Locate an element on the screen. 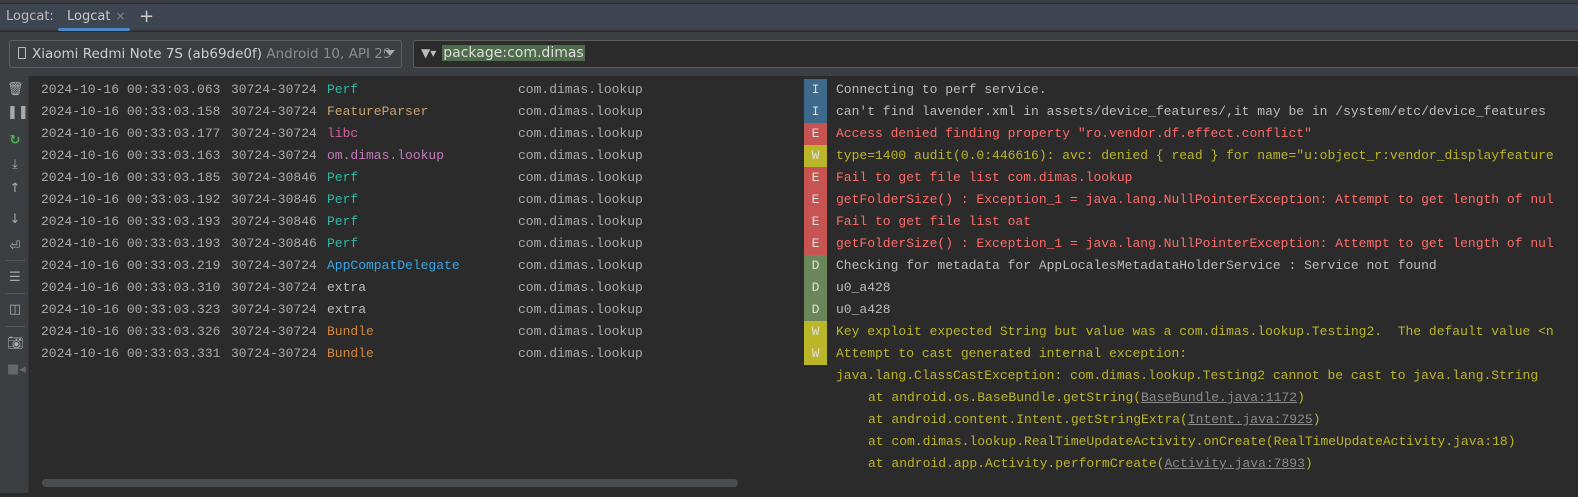 The width and height of the screenshot is (1578, 497). split-panels-icon: ◫ is located at coordinates (15, 310).